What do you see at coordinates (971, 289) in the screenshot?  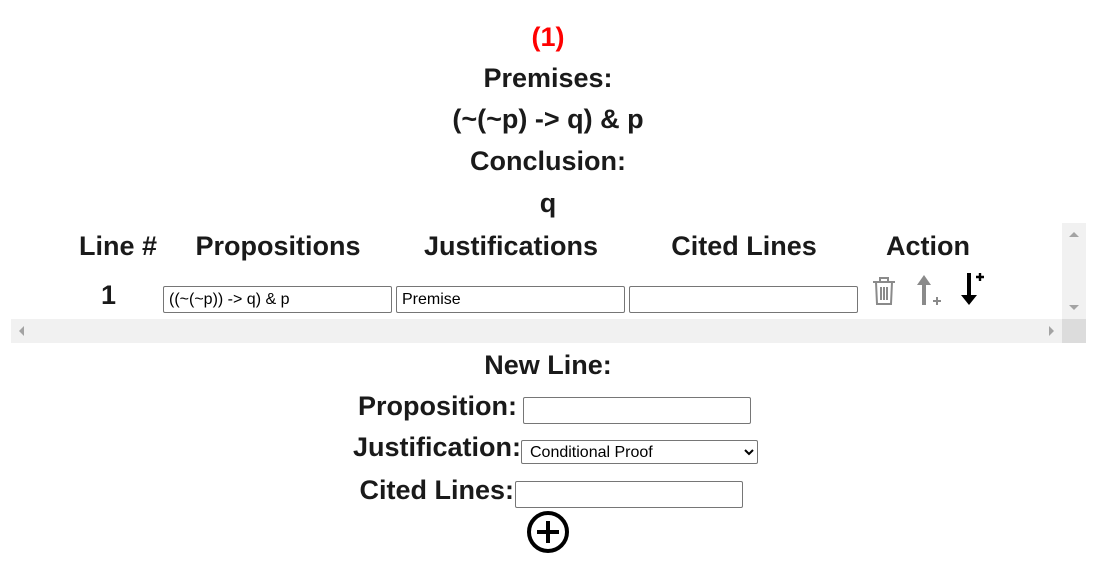 I see `insert-below-icon` at bounding box center [971, 289].